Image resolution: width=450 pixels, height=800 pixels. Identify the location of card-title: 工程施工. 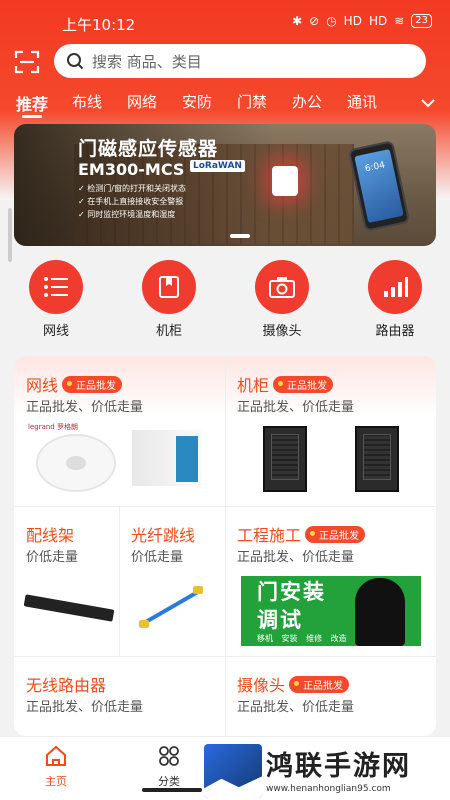
(269, 535).